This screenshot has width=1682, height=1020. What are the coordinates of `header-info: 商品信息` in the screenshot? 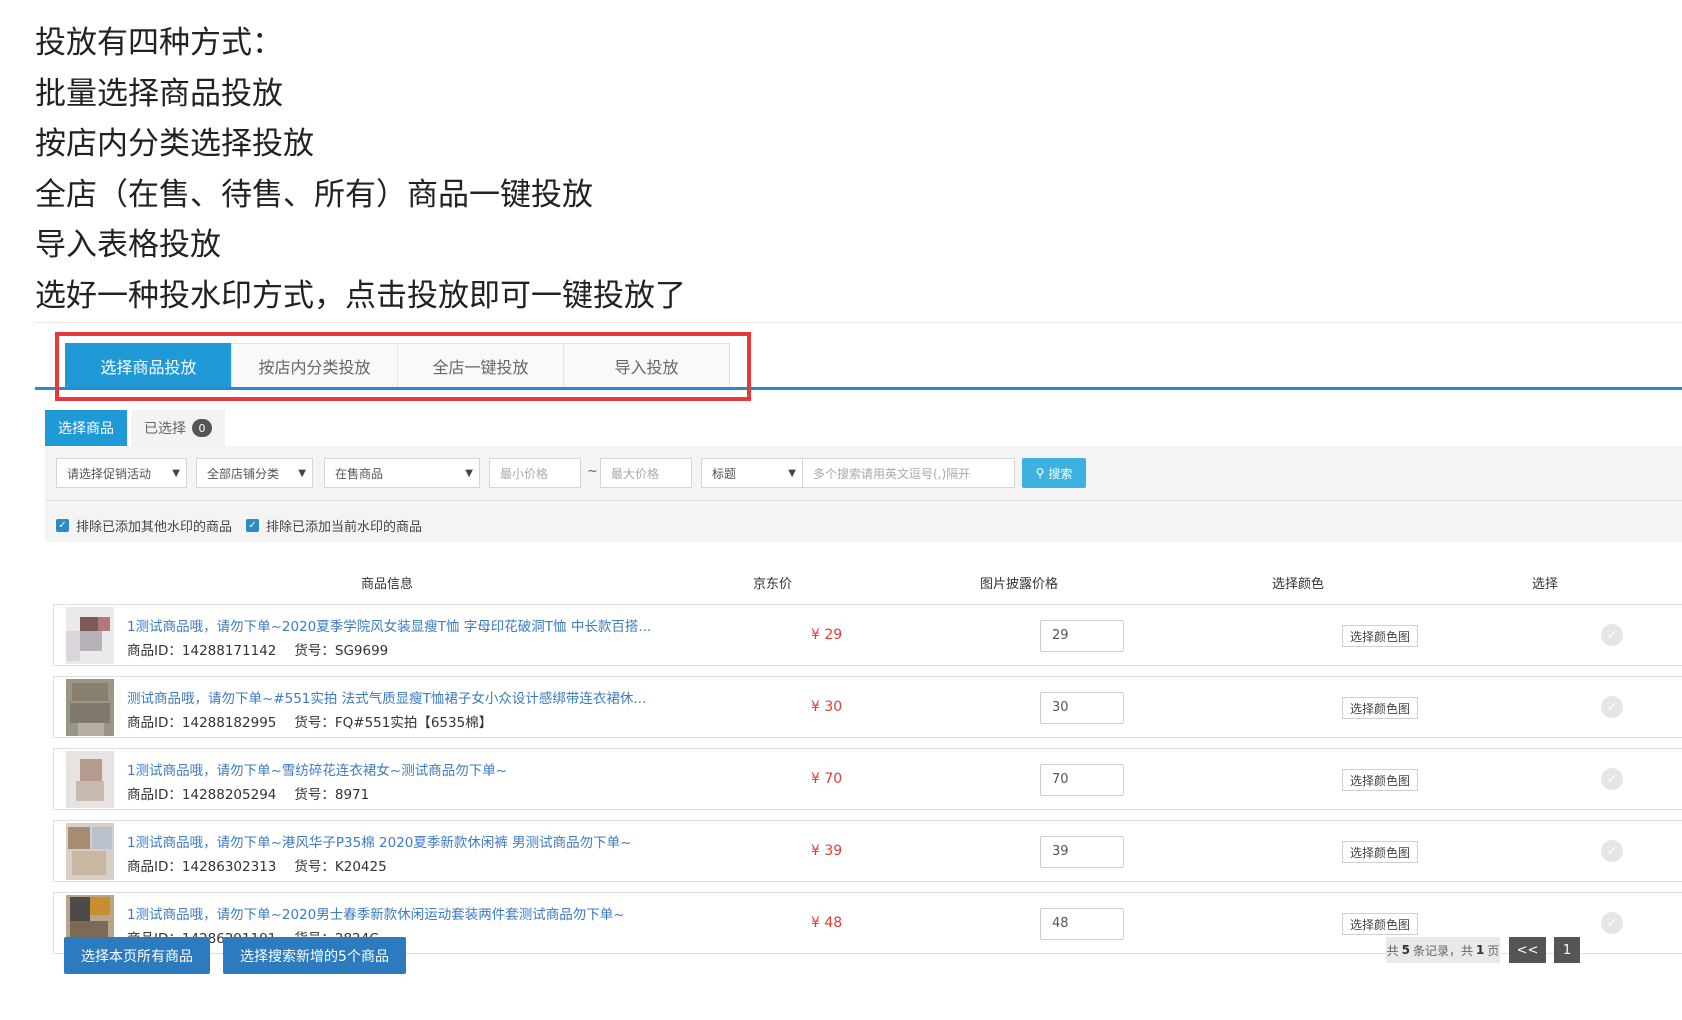 It's located at (387, 584).